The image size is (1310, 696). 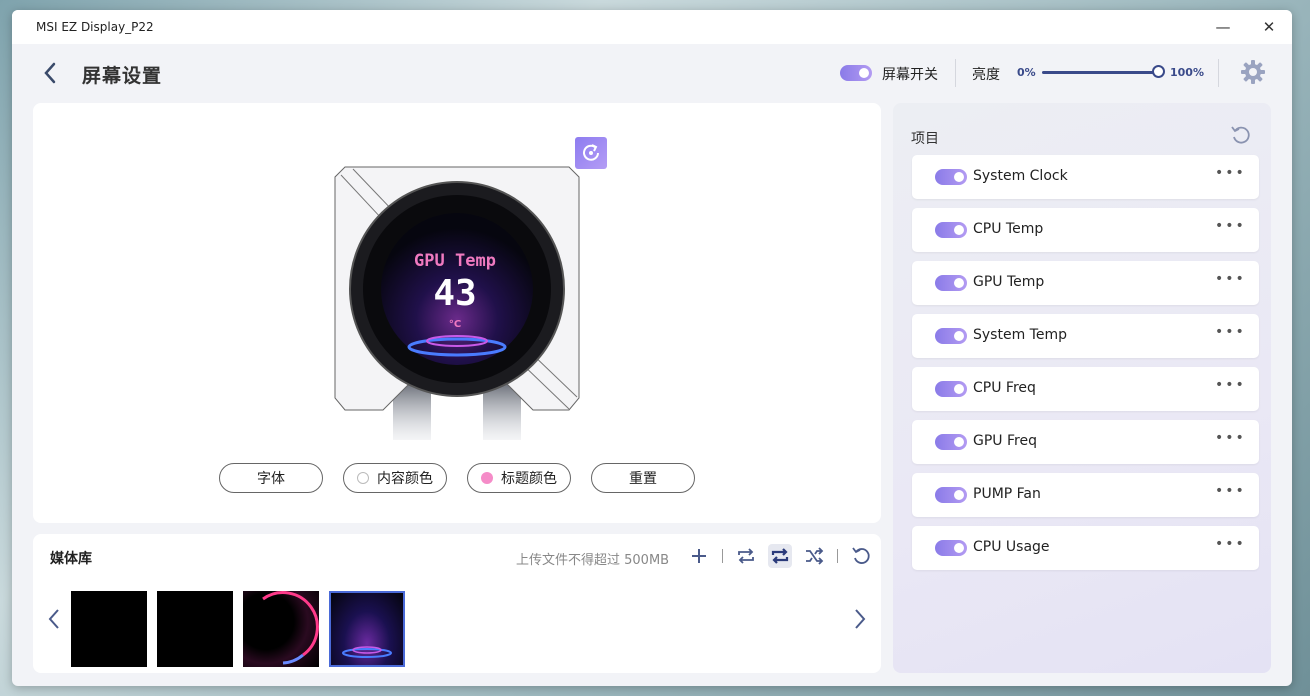 What do you see at coordinates (652, 27) in the screenshot?
I see `title-bar: MSI EZ Display_P22 — ✕` at bounding box center [652, 27].